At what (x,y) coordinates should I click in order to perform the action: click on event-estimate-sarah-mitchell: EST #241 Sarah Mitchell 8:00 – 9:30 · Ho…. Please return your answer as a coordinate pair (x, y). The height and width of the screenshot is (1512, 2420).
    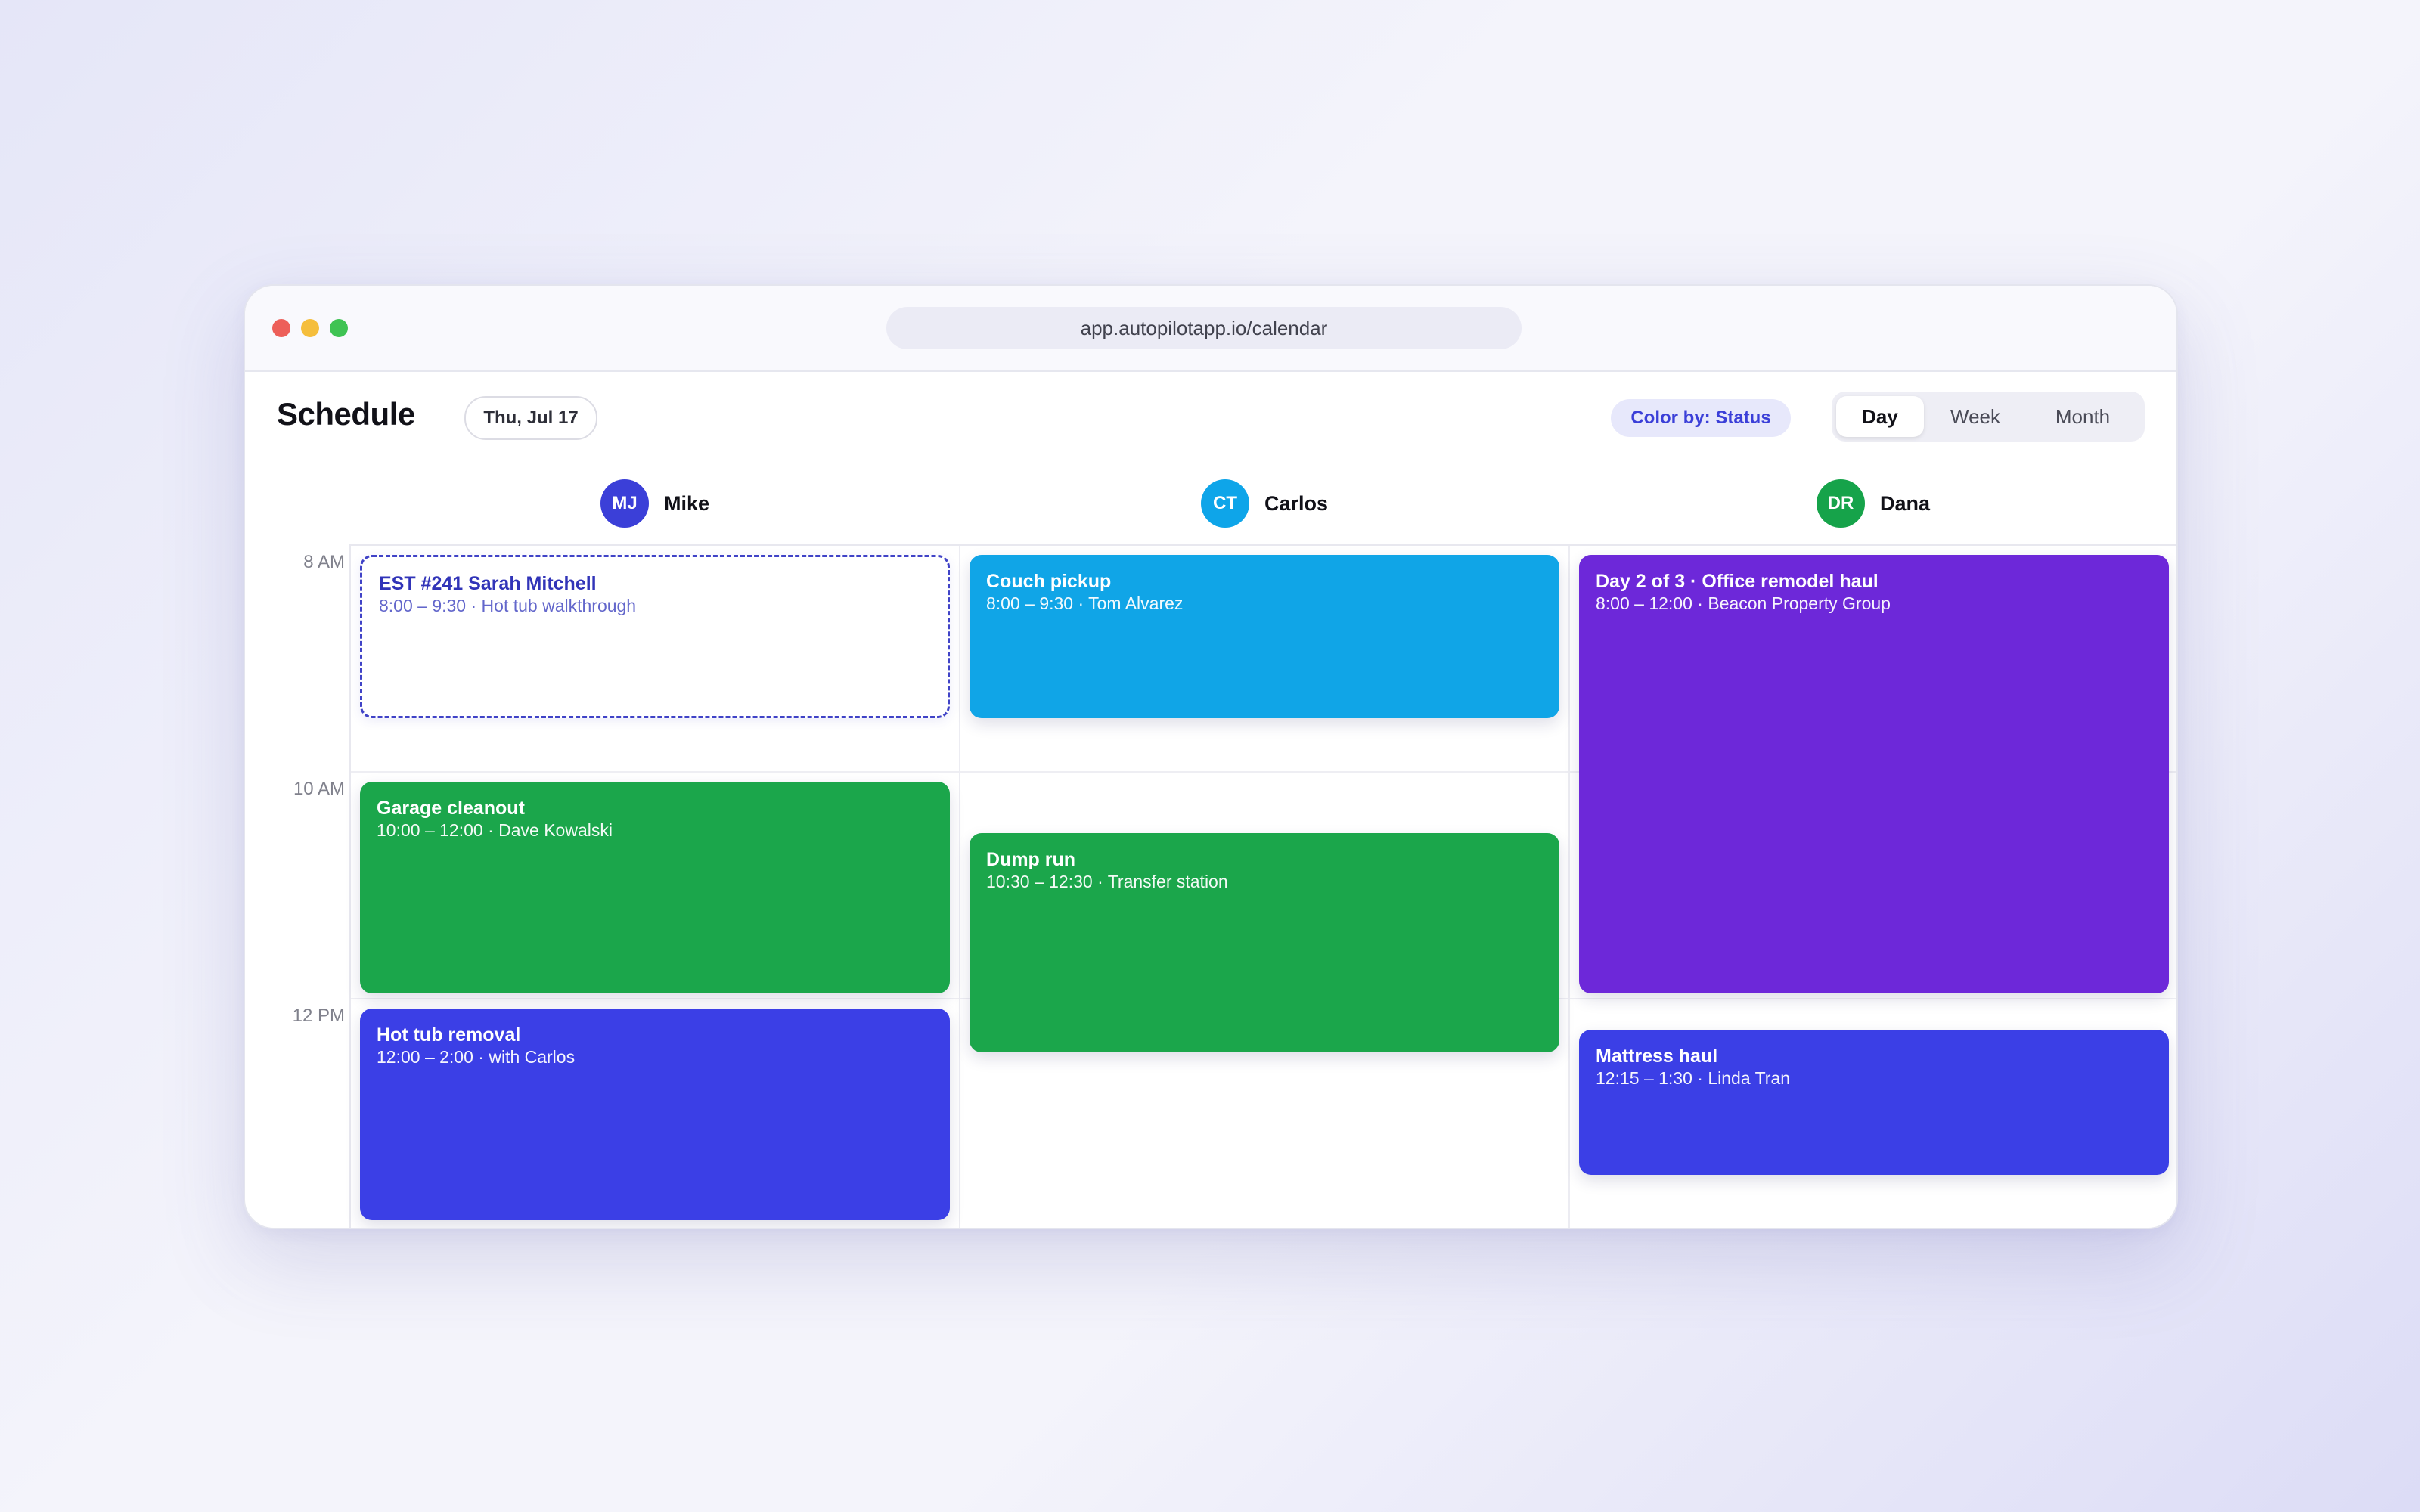
    Looking at the image, I should click on (655, 636).